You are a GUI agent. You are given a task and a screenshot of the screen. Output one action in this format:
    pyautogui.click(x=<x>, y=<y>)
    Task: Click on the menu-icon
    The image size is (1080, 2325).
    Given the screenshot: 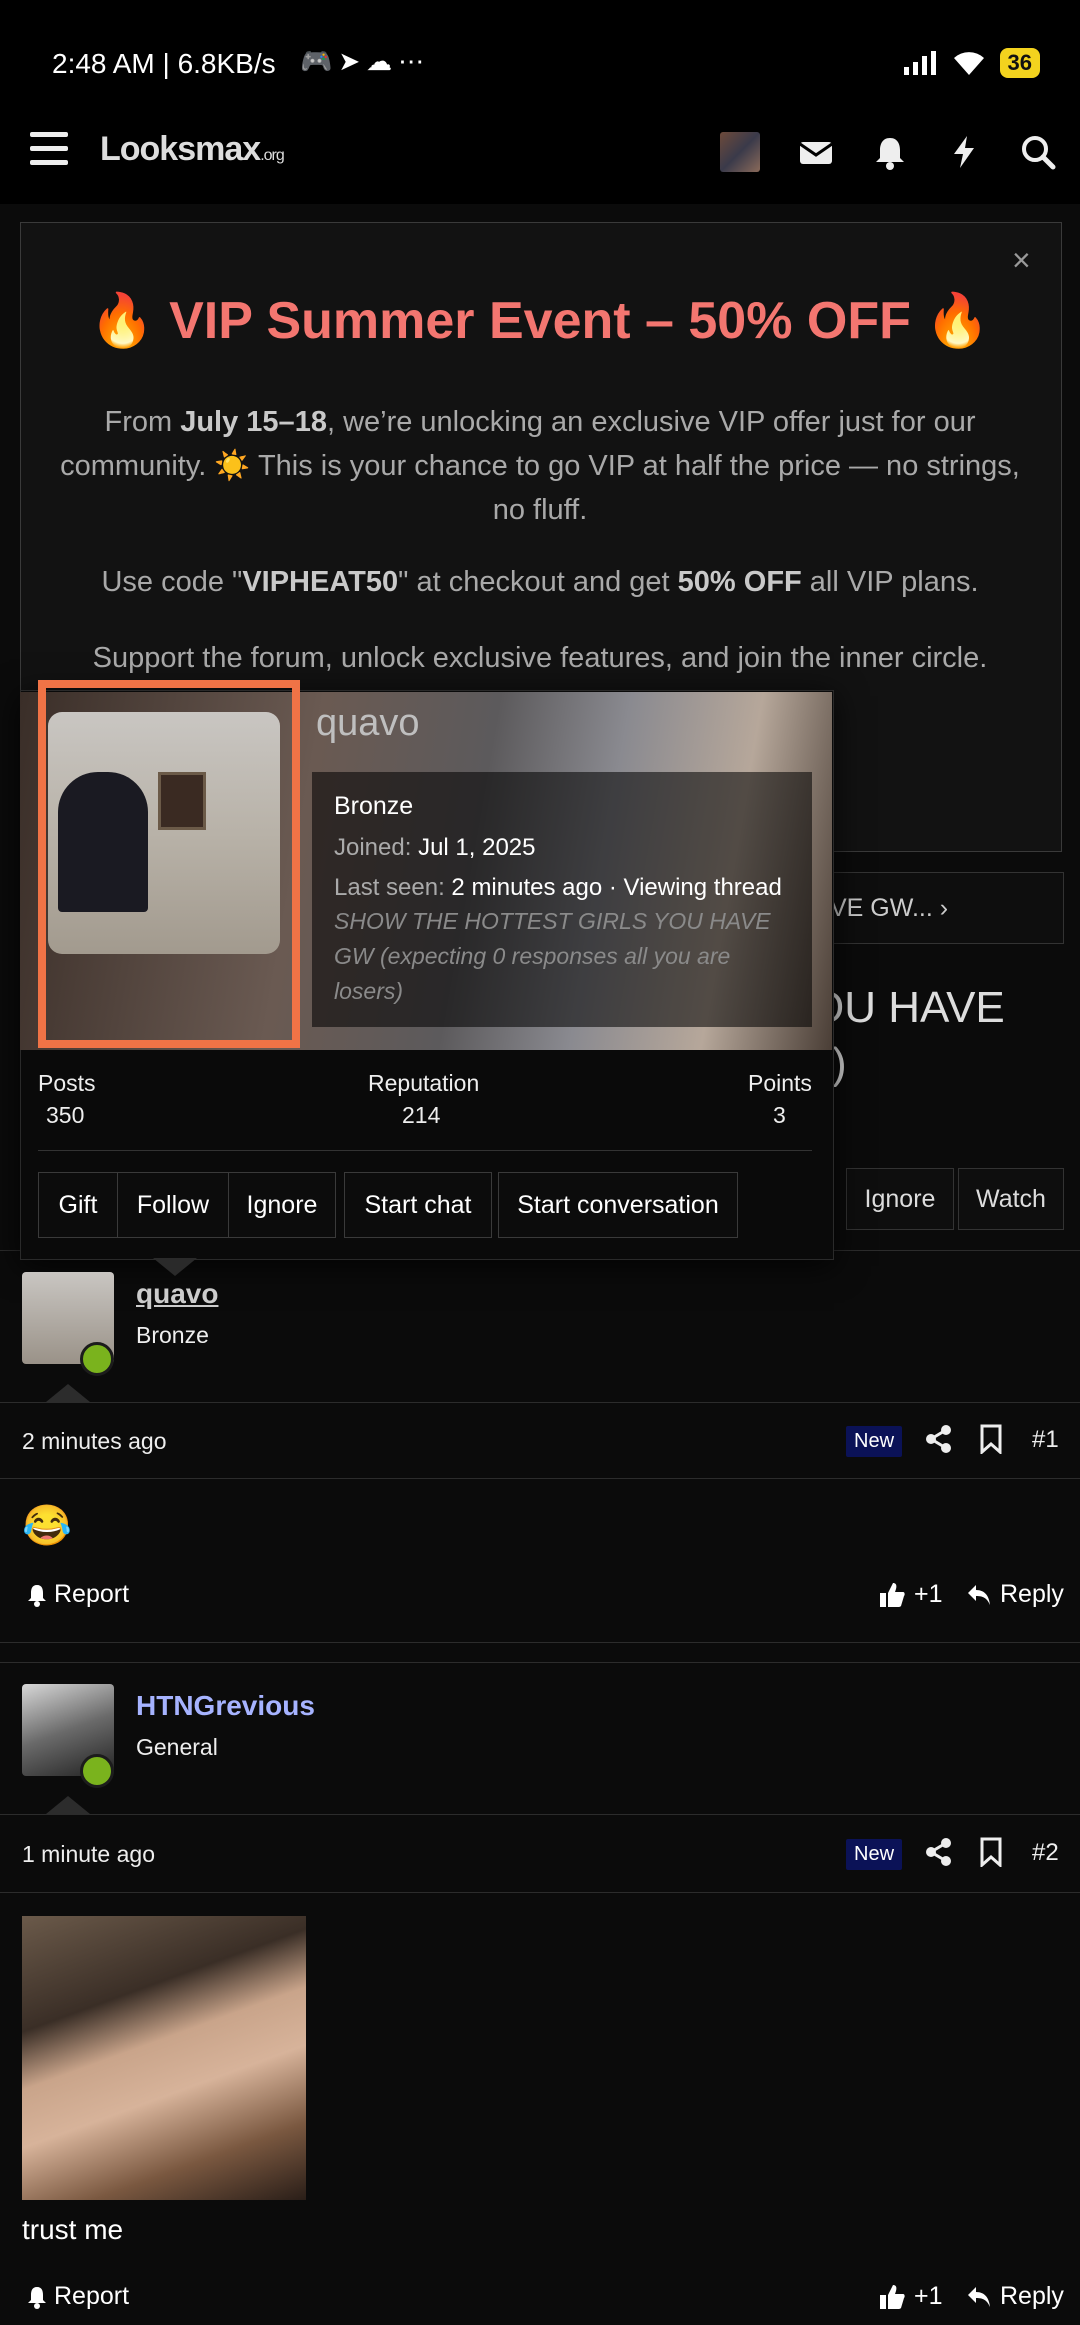 What is the action you would take?
    pyautogui.click(x=49, y=149)
    